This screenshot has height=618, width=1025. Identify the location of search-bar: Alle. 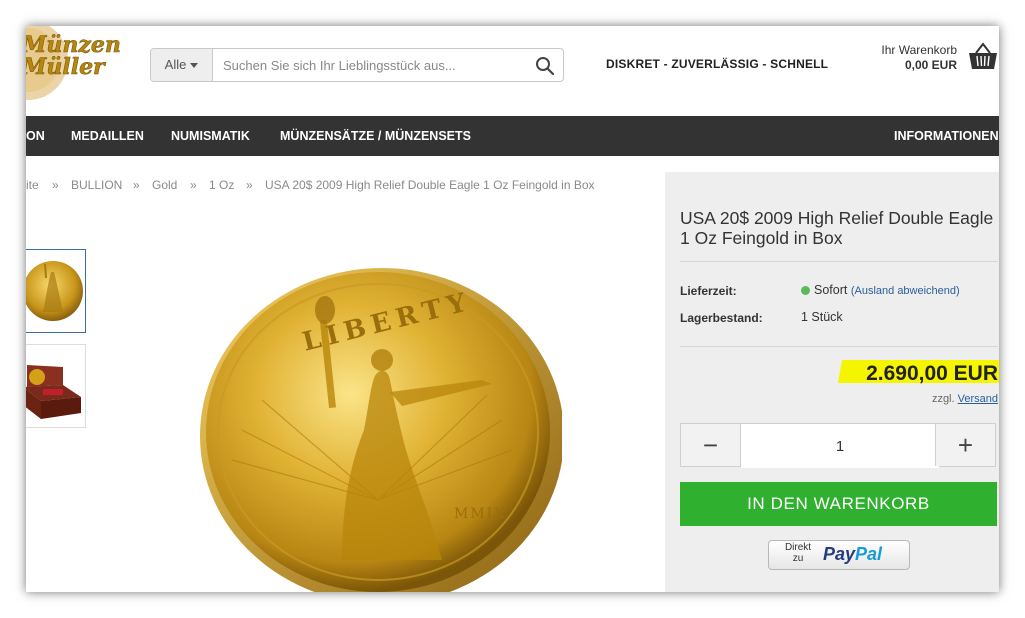
(357, 65).